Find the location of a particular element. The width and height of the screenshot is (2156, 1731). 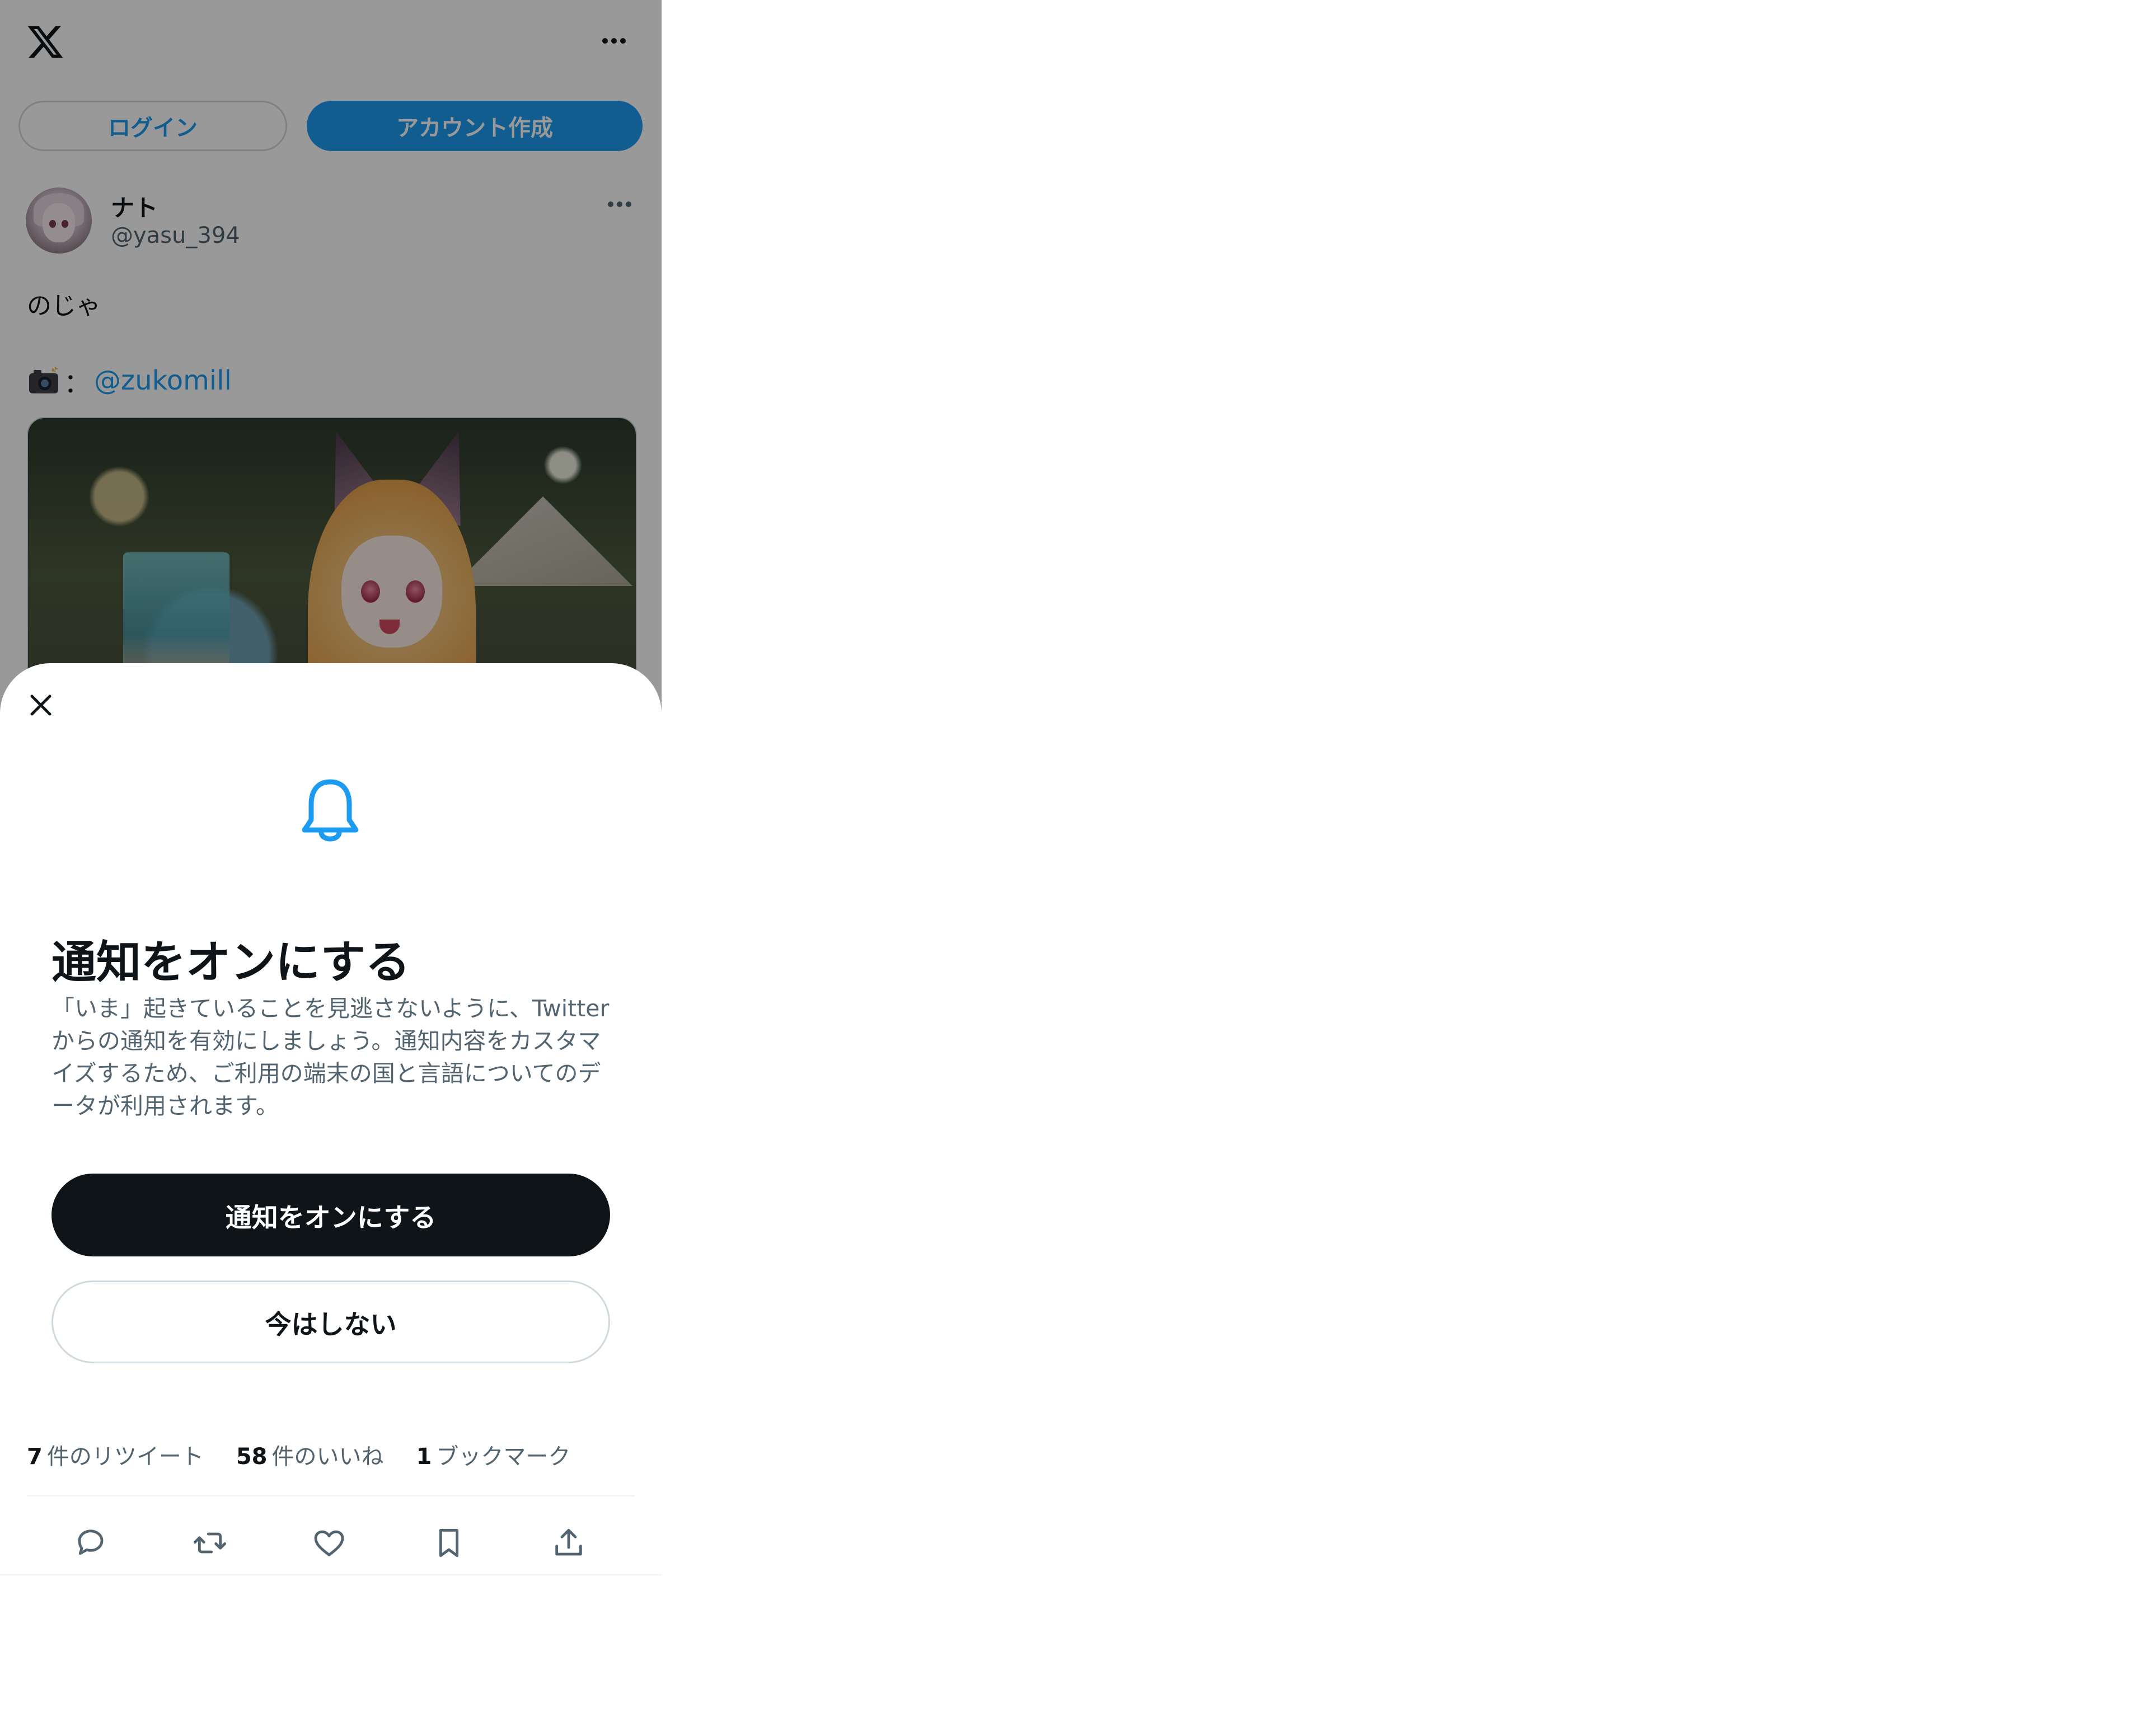

bookmark-count-label: ブックマーク is located at coordinates (503, 1457).